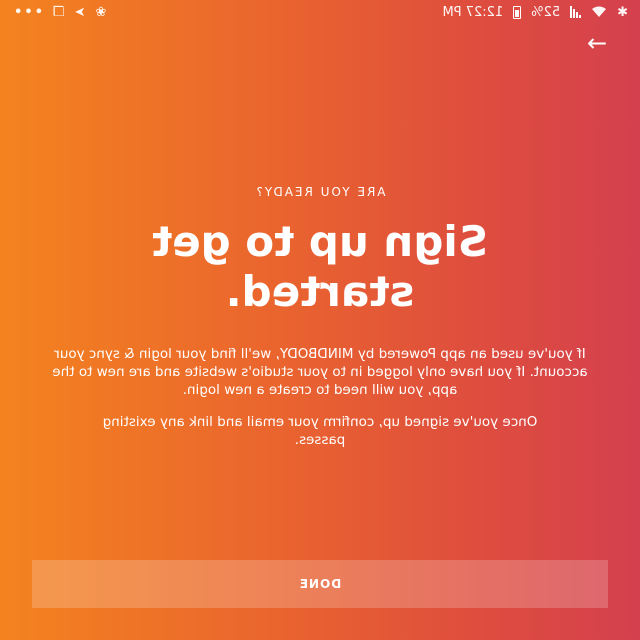 This screenshot has width=640, height=640. Describe the element at coordinates (320, 584) in the screenshot. I see `done-button: DONE` at that location.